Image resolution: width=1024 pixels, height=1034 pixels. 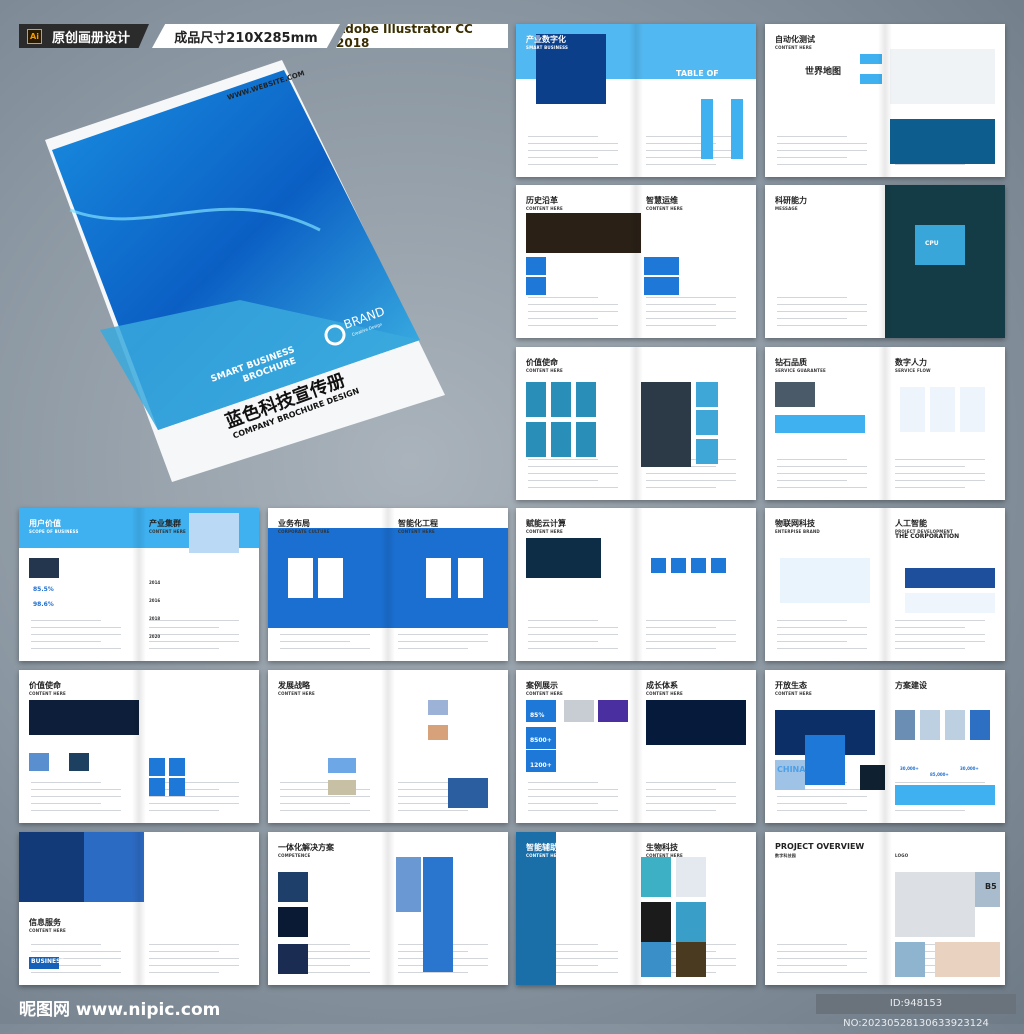 I want to click on left-page: 价值使命 CONTENT HERE, so click(x=79, y=746).